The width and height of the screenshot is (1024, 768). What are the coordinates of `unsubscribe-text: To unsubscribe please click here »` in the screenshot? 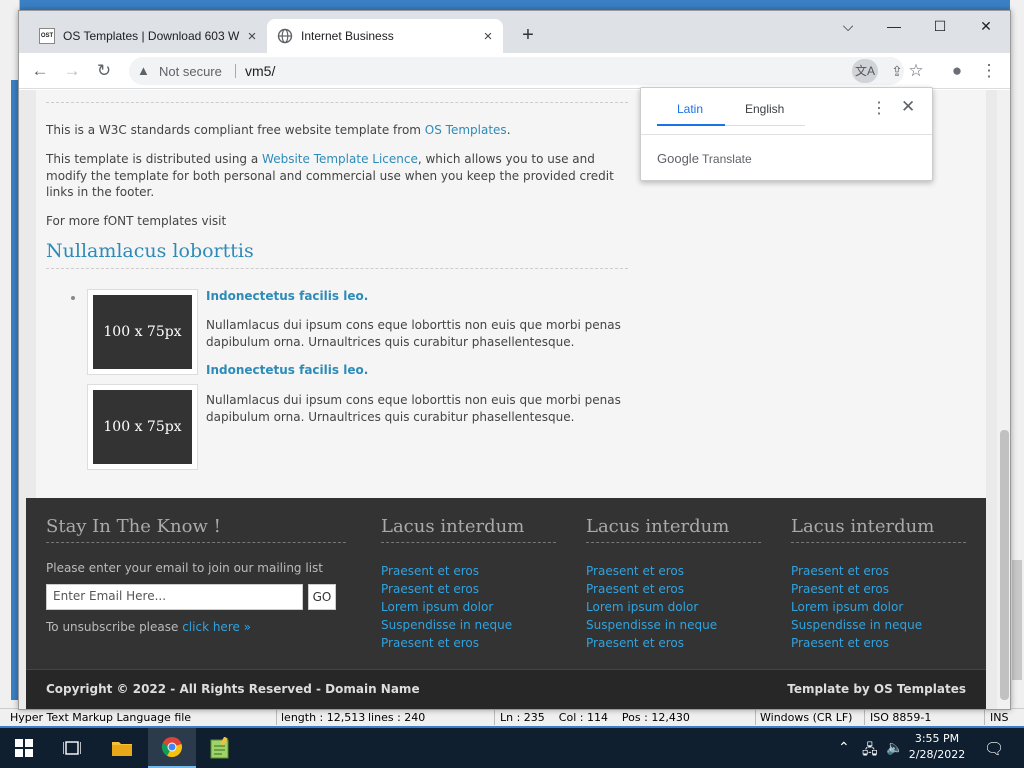 It's located at (149, 627).